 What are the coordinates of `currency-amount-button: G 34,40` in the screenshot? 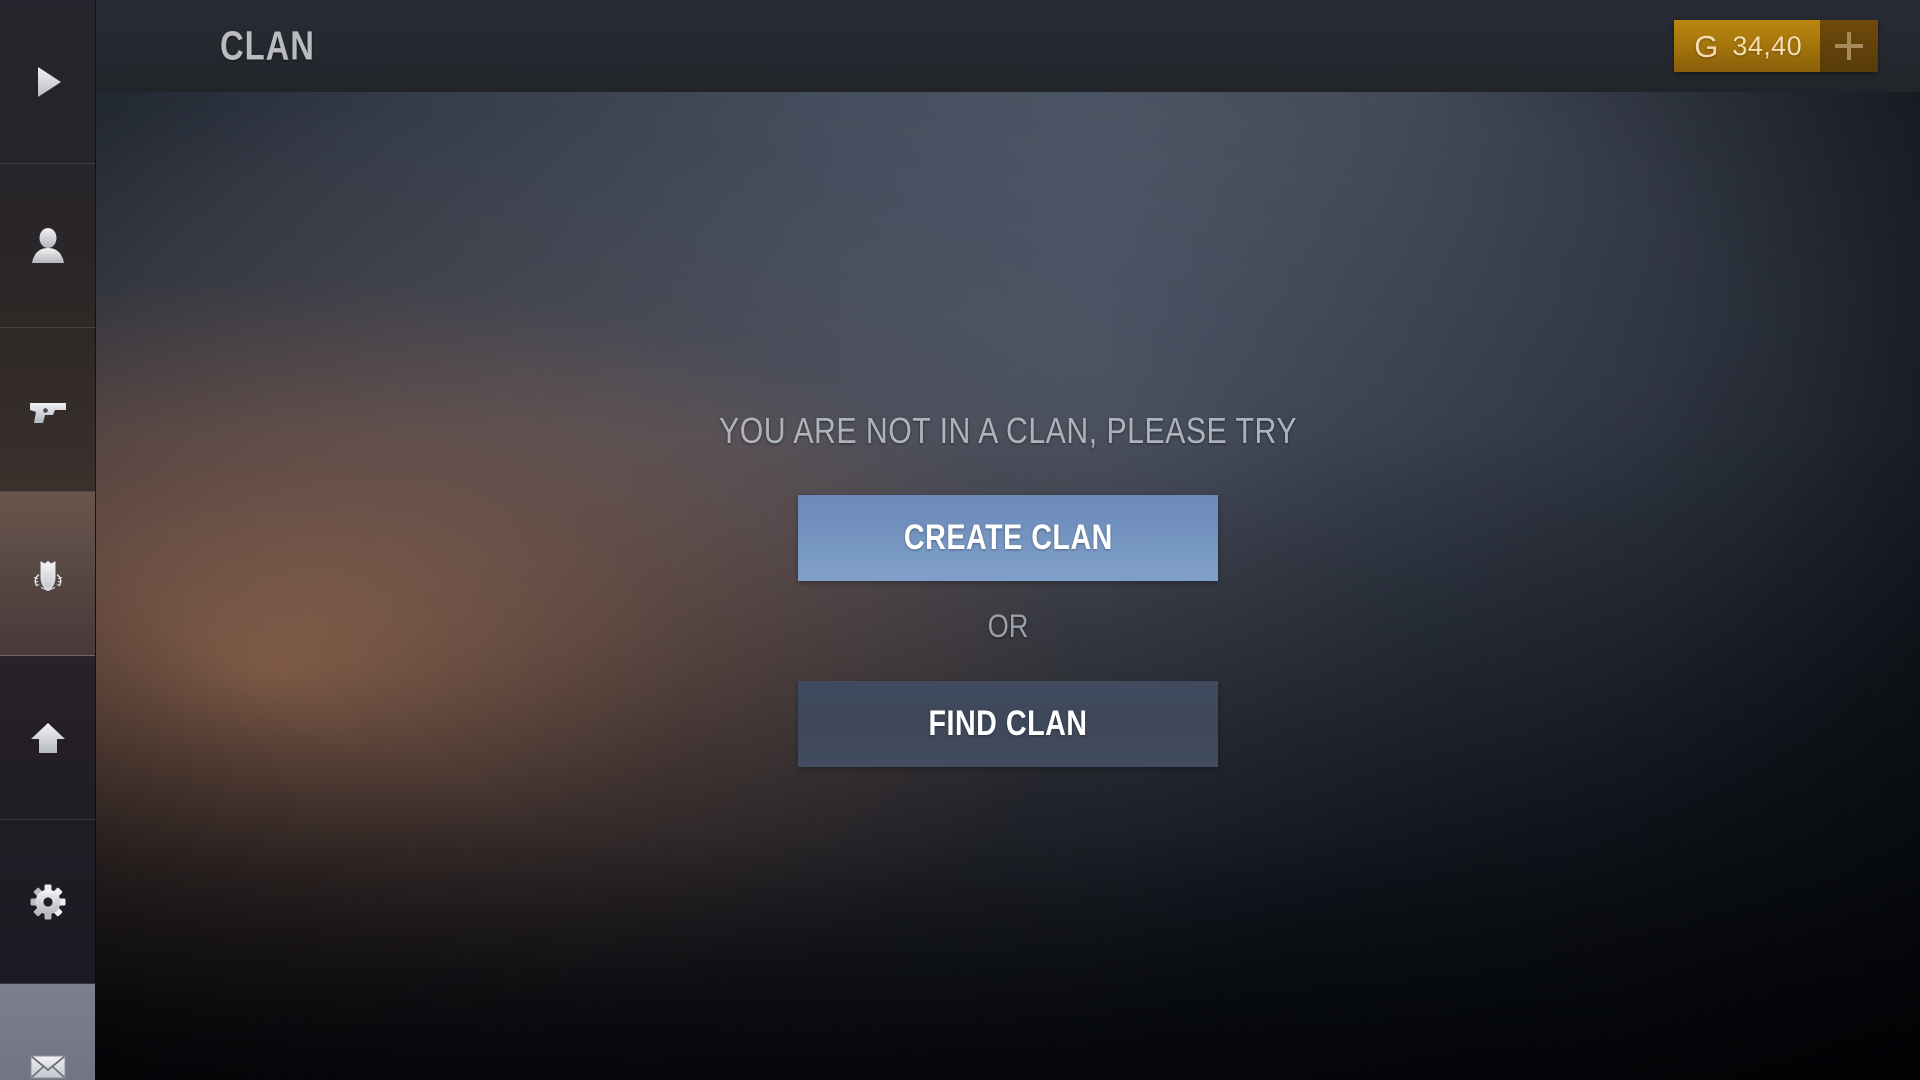 It's located at (1747, 46).